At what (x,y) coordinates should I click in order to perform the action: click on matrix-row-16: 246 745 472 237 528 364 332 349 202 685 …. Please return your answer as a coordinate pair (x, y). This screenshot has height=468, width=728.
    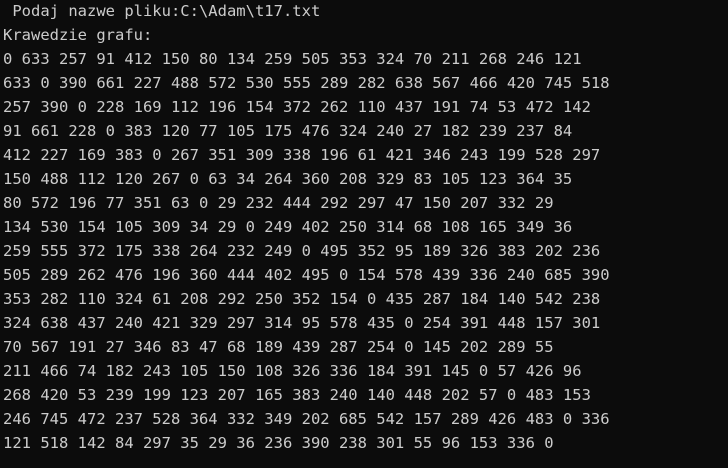
    Looking at the image, I should click on (306, 419).